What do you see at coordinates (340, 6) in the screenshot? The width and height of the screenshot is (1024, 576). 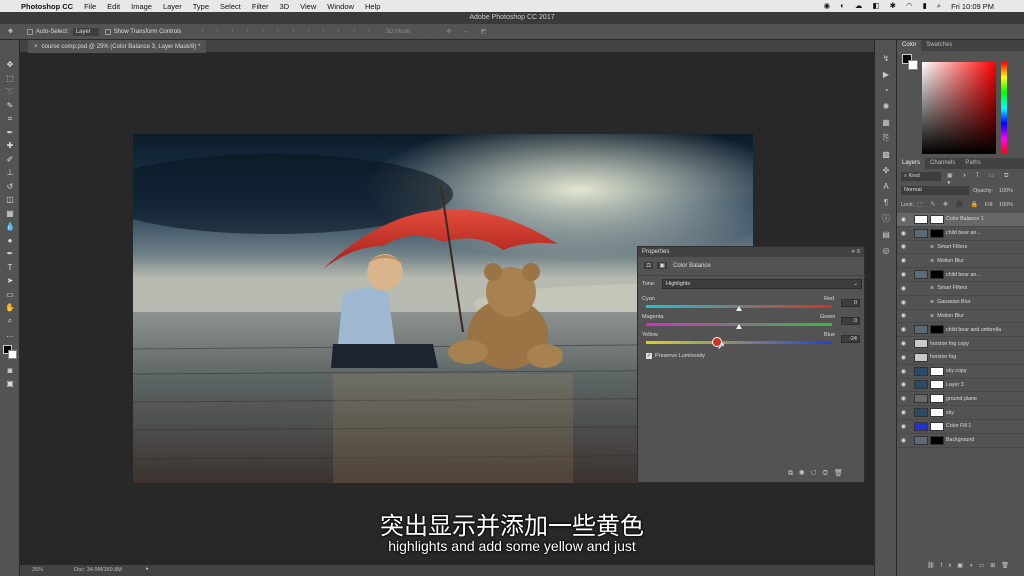 I see `menu-window: Window` at bounding box center [340, 6].